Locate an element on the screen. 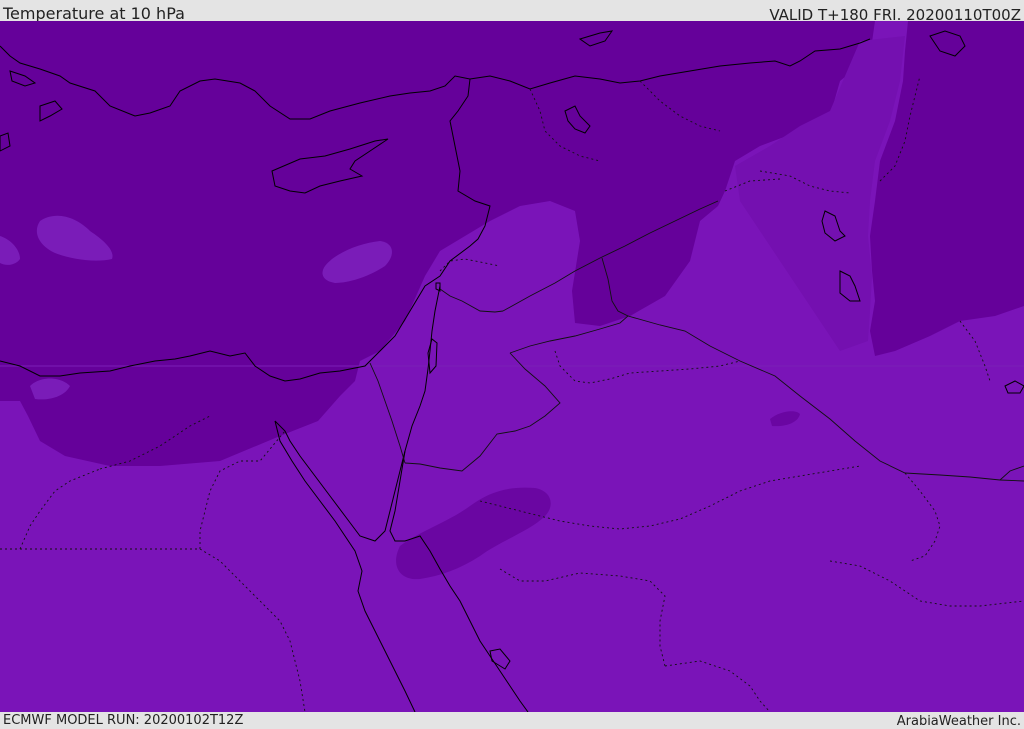 Image resolution: width=1024 pixels, height=729 pixels. credit: ArabiaWeather Inc. is located at coordinates (958, 721).